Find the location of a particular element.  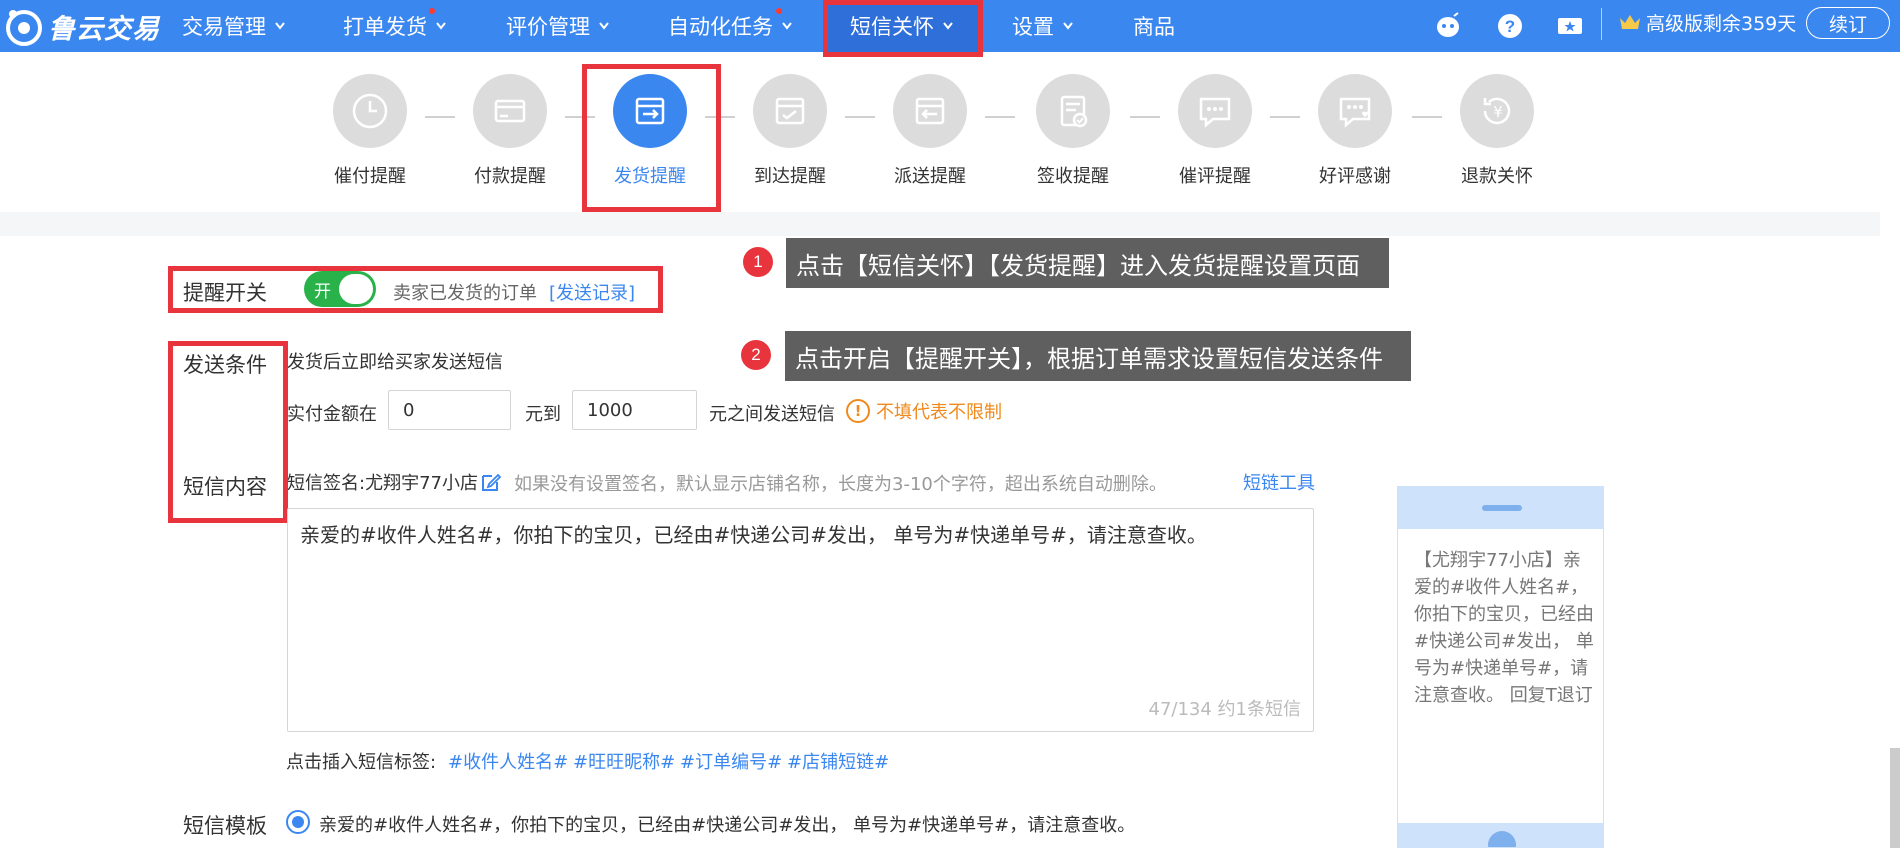

step-label: 签收提醒 is located at coordinates (1073, 176).